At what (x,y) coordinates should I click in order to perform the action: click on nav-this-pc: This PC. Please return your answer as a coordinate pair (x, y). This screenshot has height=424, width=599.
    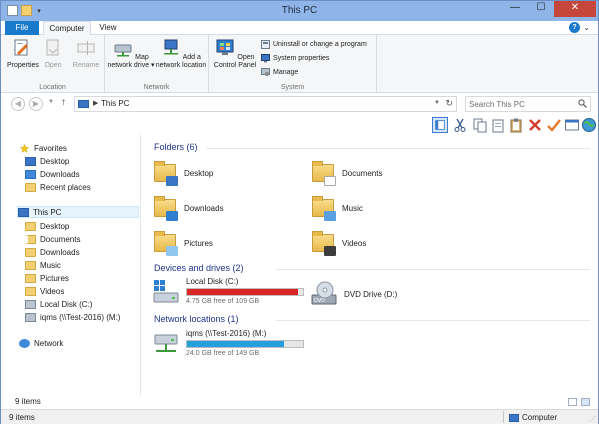
    Looking at the image, I should click on (78, 212).